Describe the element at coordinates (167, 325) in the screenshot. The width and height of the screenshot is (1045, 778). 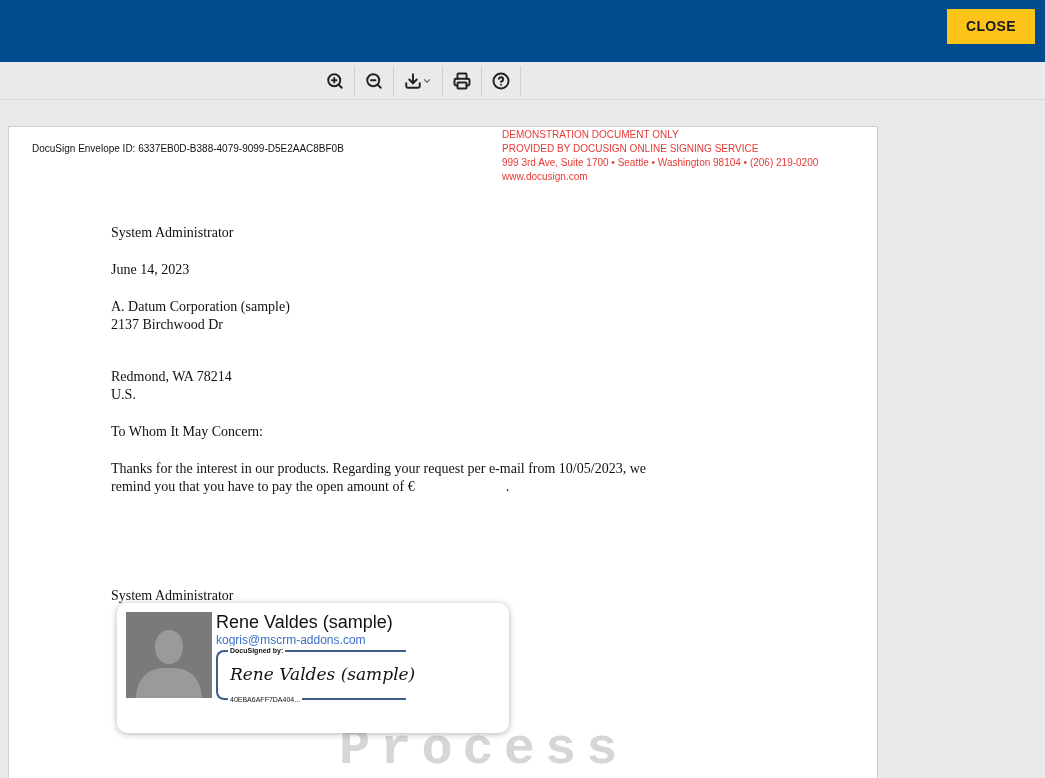
I see `address-line: 2137 Birchwood Dr` at that location.